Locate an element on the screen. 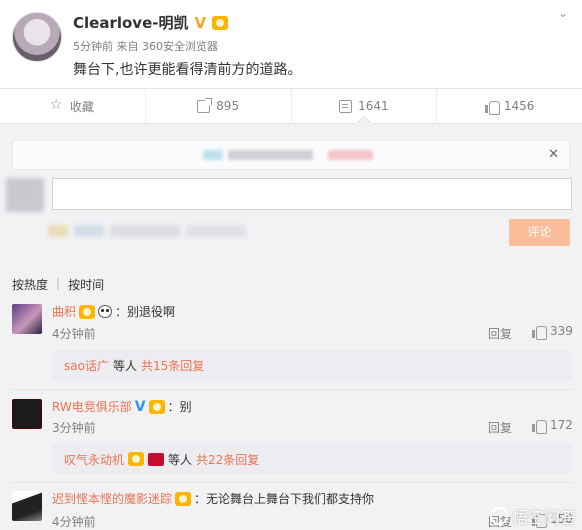  comment-text: ：别 is located at coordinates (179, 407).